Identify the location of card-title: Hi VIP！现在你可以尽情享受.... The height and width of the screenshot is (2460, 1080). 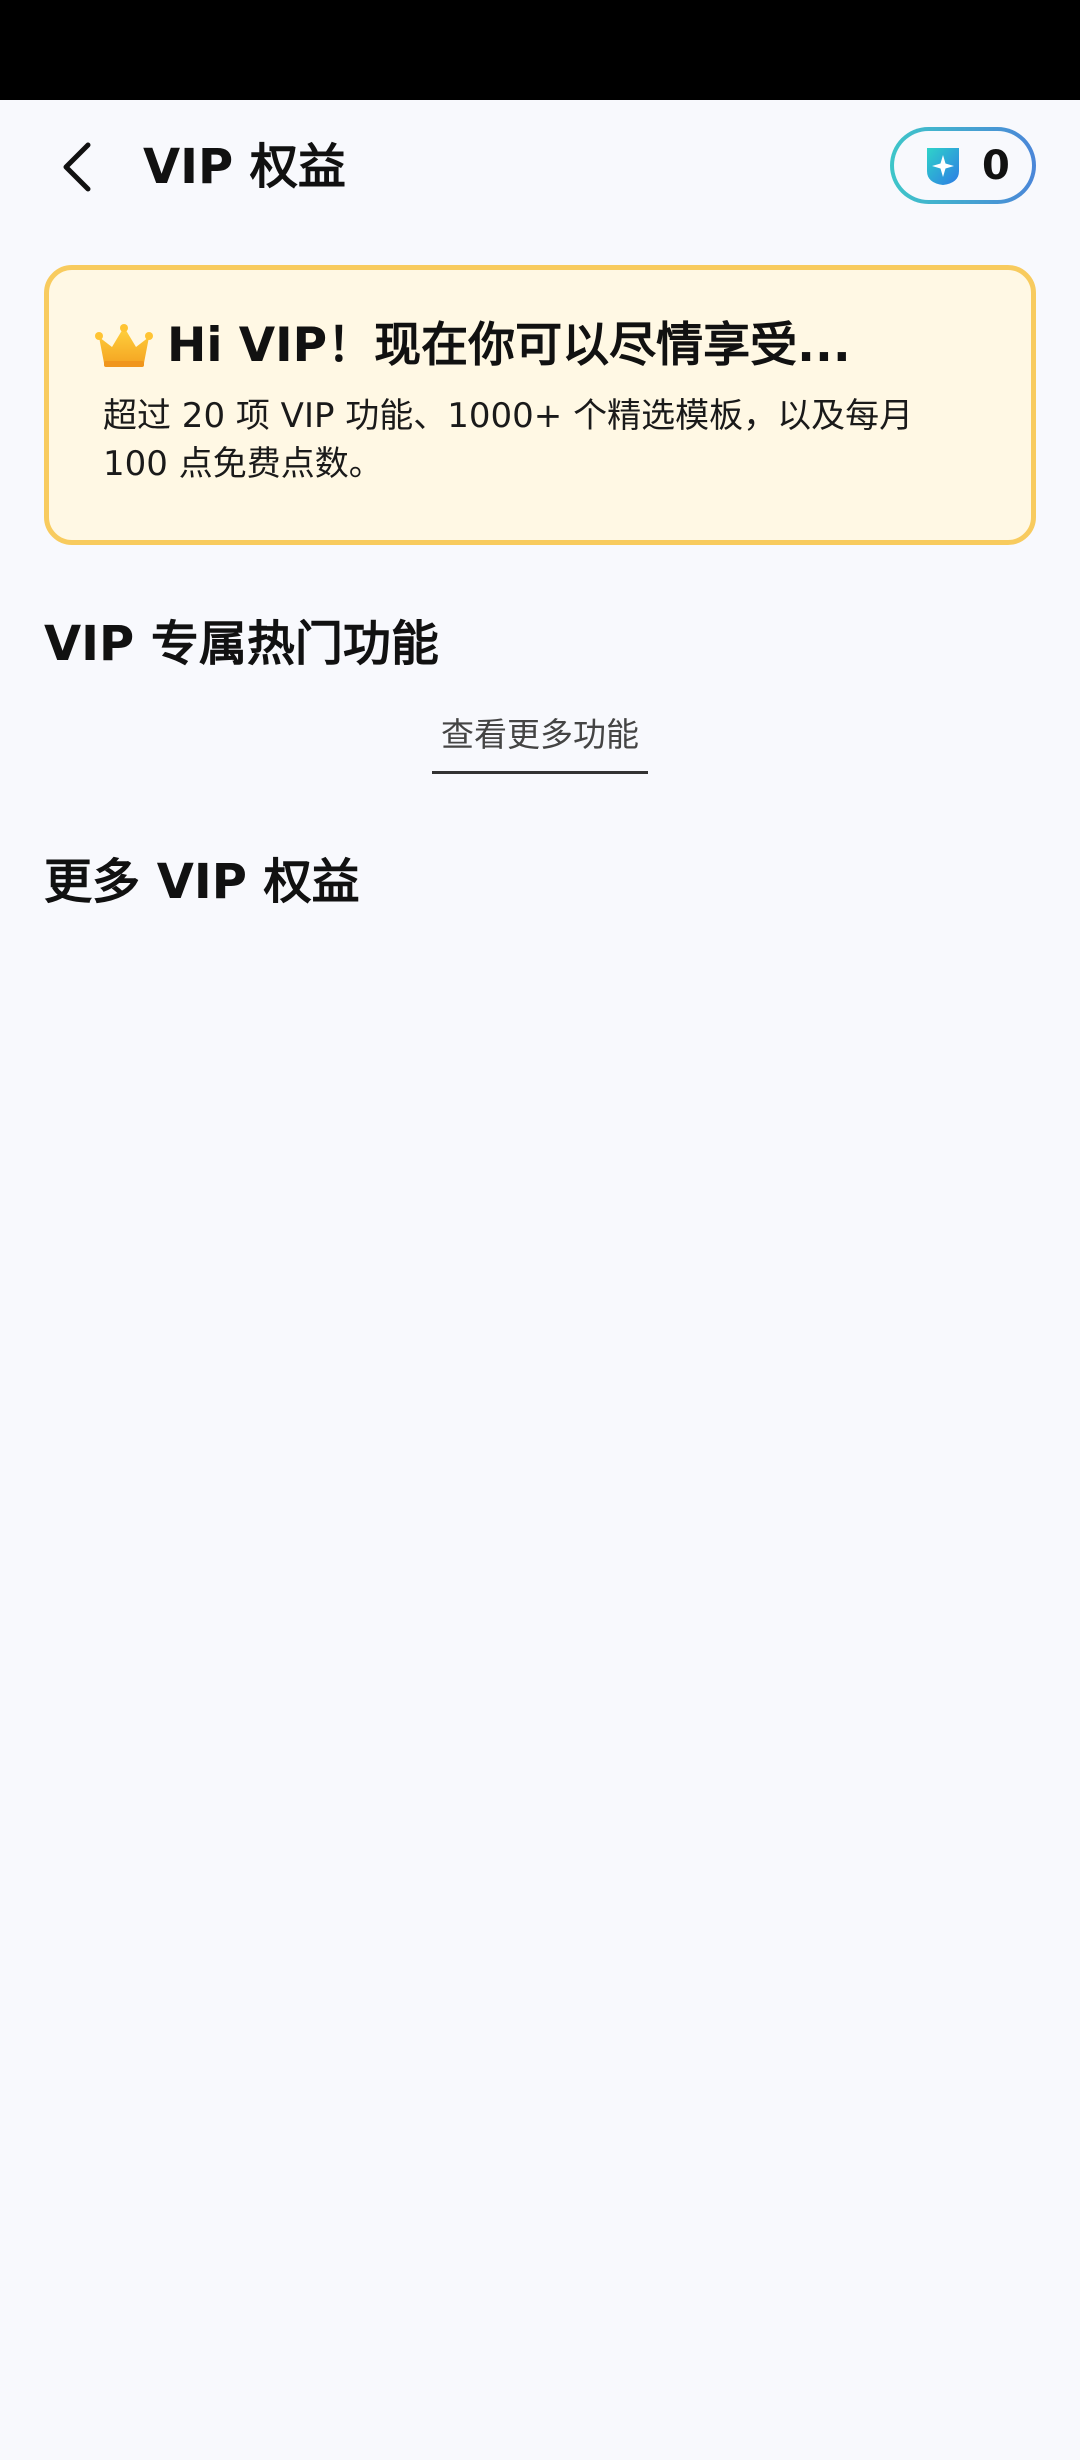
(509, 345).